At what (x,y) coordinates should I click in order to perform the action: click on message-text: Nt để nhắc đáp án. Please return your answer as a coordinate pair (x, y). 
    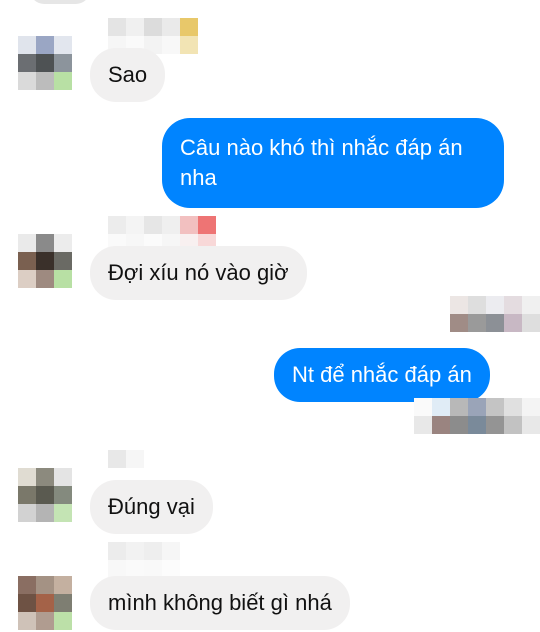
    Looking at the image, I should click on (382, 374).